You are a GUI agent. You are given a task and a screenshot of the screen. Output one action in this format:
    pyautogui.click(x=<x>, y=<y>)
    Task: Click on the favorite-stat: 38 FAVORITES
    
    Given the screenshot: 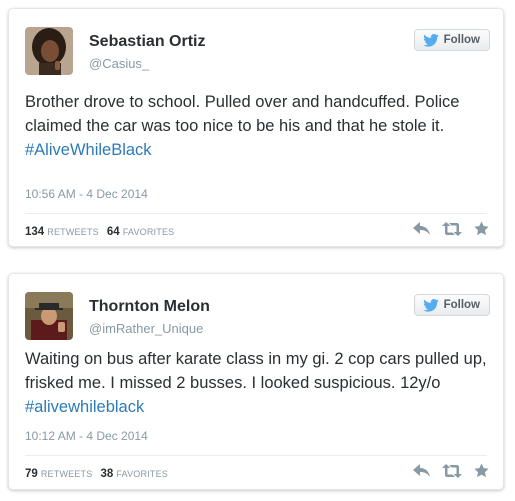 What is the action you would take?
    pyautogui.click(x=134, y=474)
    